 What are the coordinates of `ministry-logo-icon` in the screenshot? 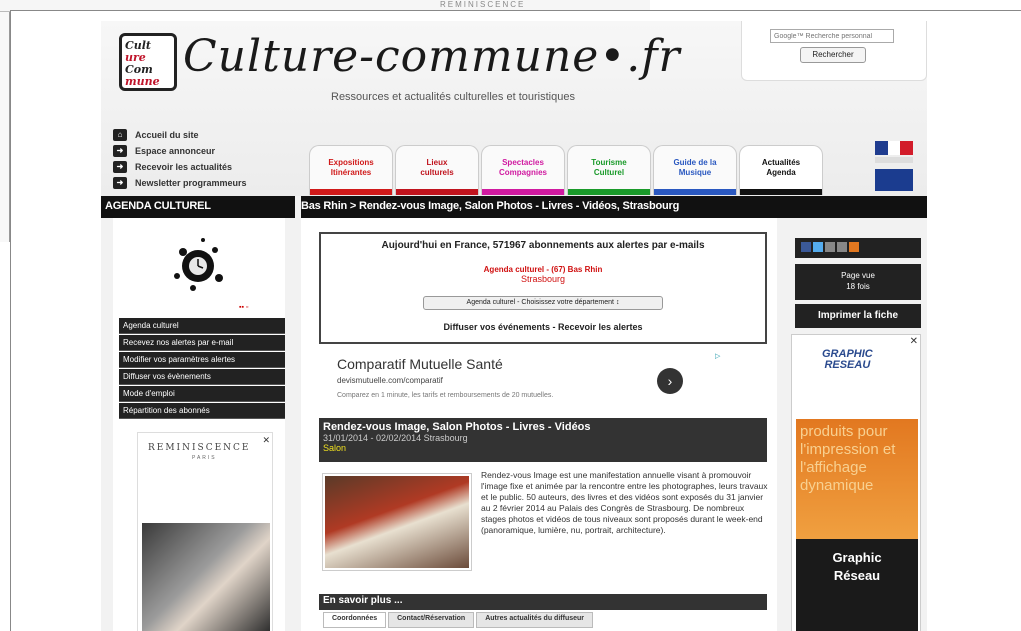 It's located at (894, 180).